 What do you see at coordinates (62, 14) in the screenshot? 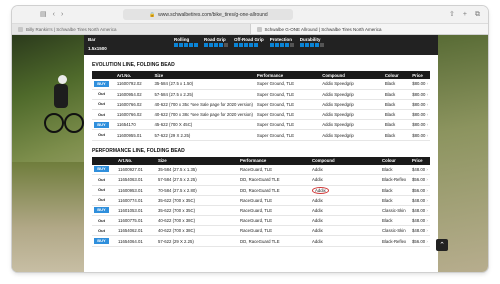
I see `forward-icon: ›` at bounding box center [62, 14].